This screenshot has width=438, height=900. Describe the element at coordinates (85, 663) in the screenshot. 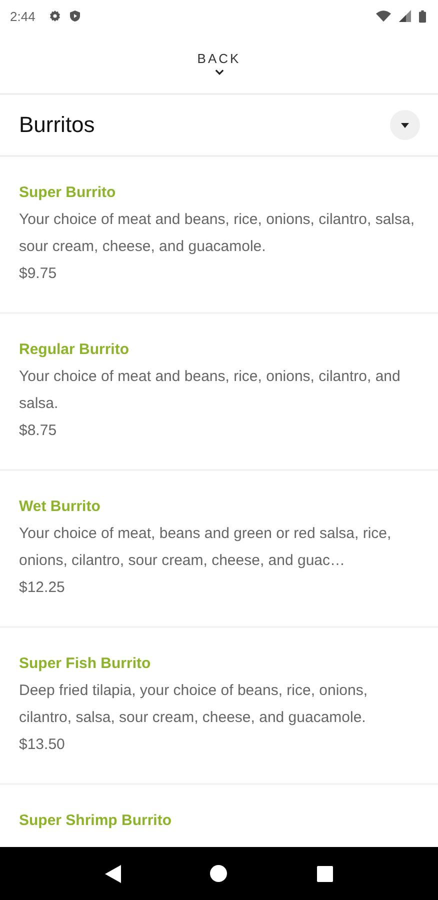

I see `item-name: Super Fish Burrito` at that location.